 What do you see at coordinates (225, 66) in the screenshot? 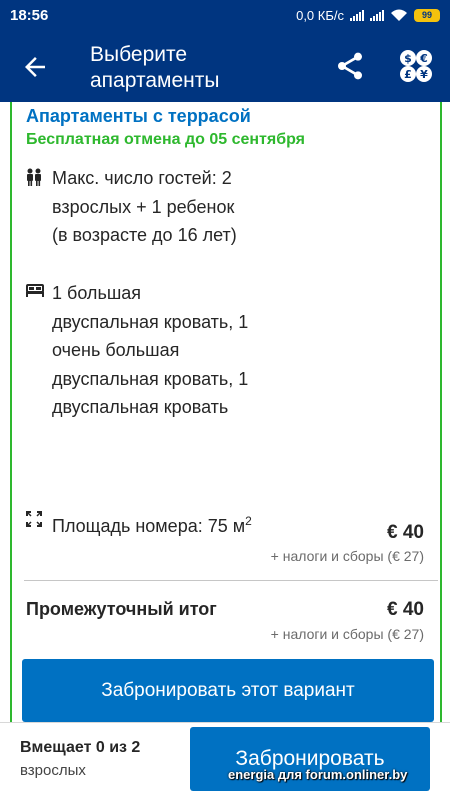
I see `app-bar: Выберите апартаменты $ € £ ¥` at bounding box center [225, 66].